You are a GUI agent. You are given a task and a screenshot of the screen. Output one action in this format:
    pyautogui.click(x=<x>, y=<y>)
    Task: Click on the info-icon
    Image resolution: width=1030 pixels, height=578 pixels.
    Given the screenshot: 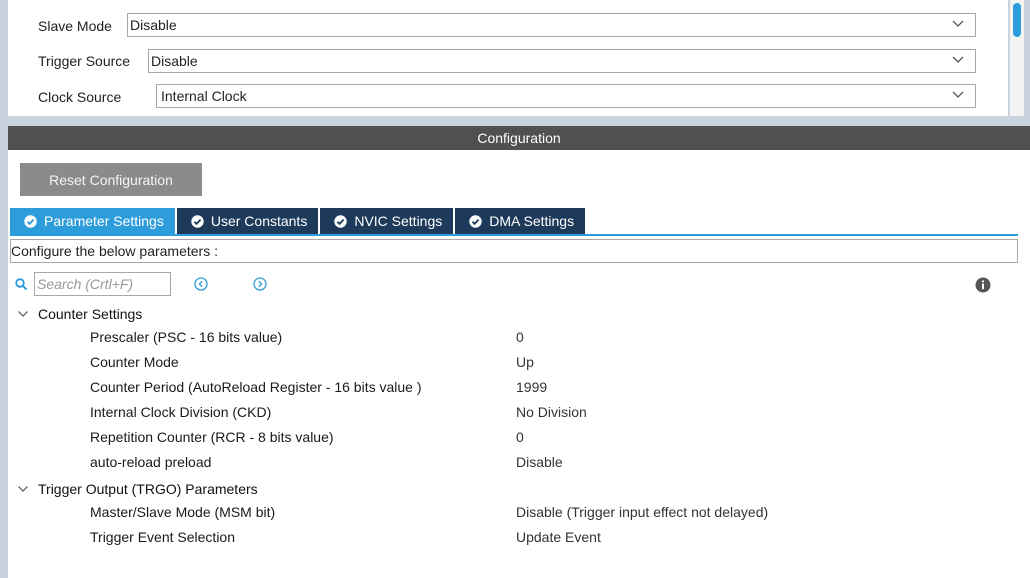 What is the action you would take?
    pyautogui.click(x=983, y=285)
    